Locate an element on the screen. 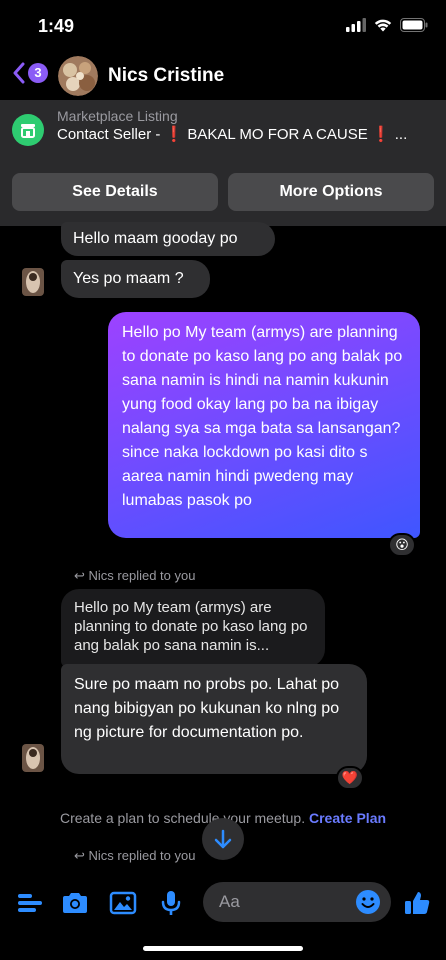  scroll-to-bottom-button is located at coordinates (223, 839).